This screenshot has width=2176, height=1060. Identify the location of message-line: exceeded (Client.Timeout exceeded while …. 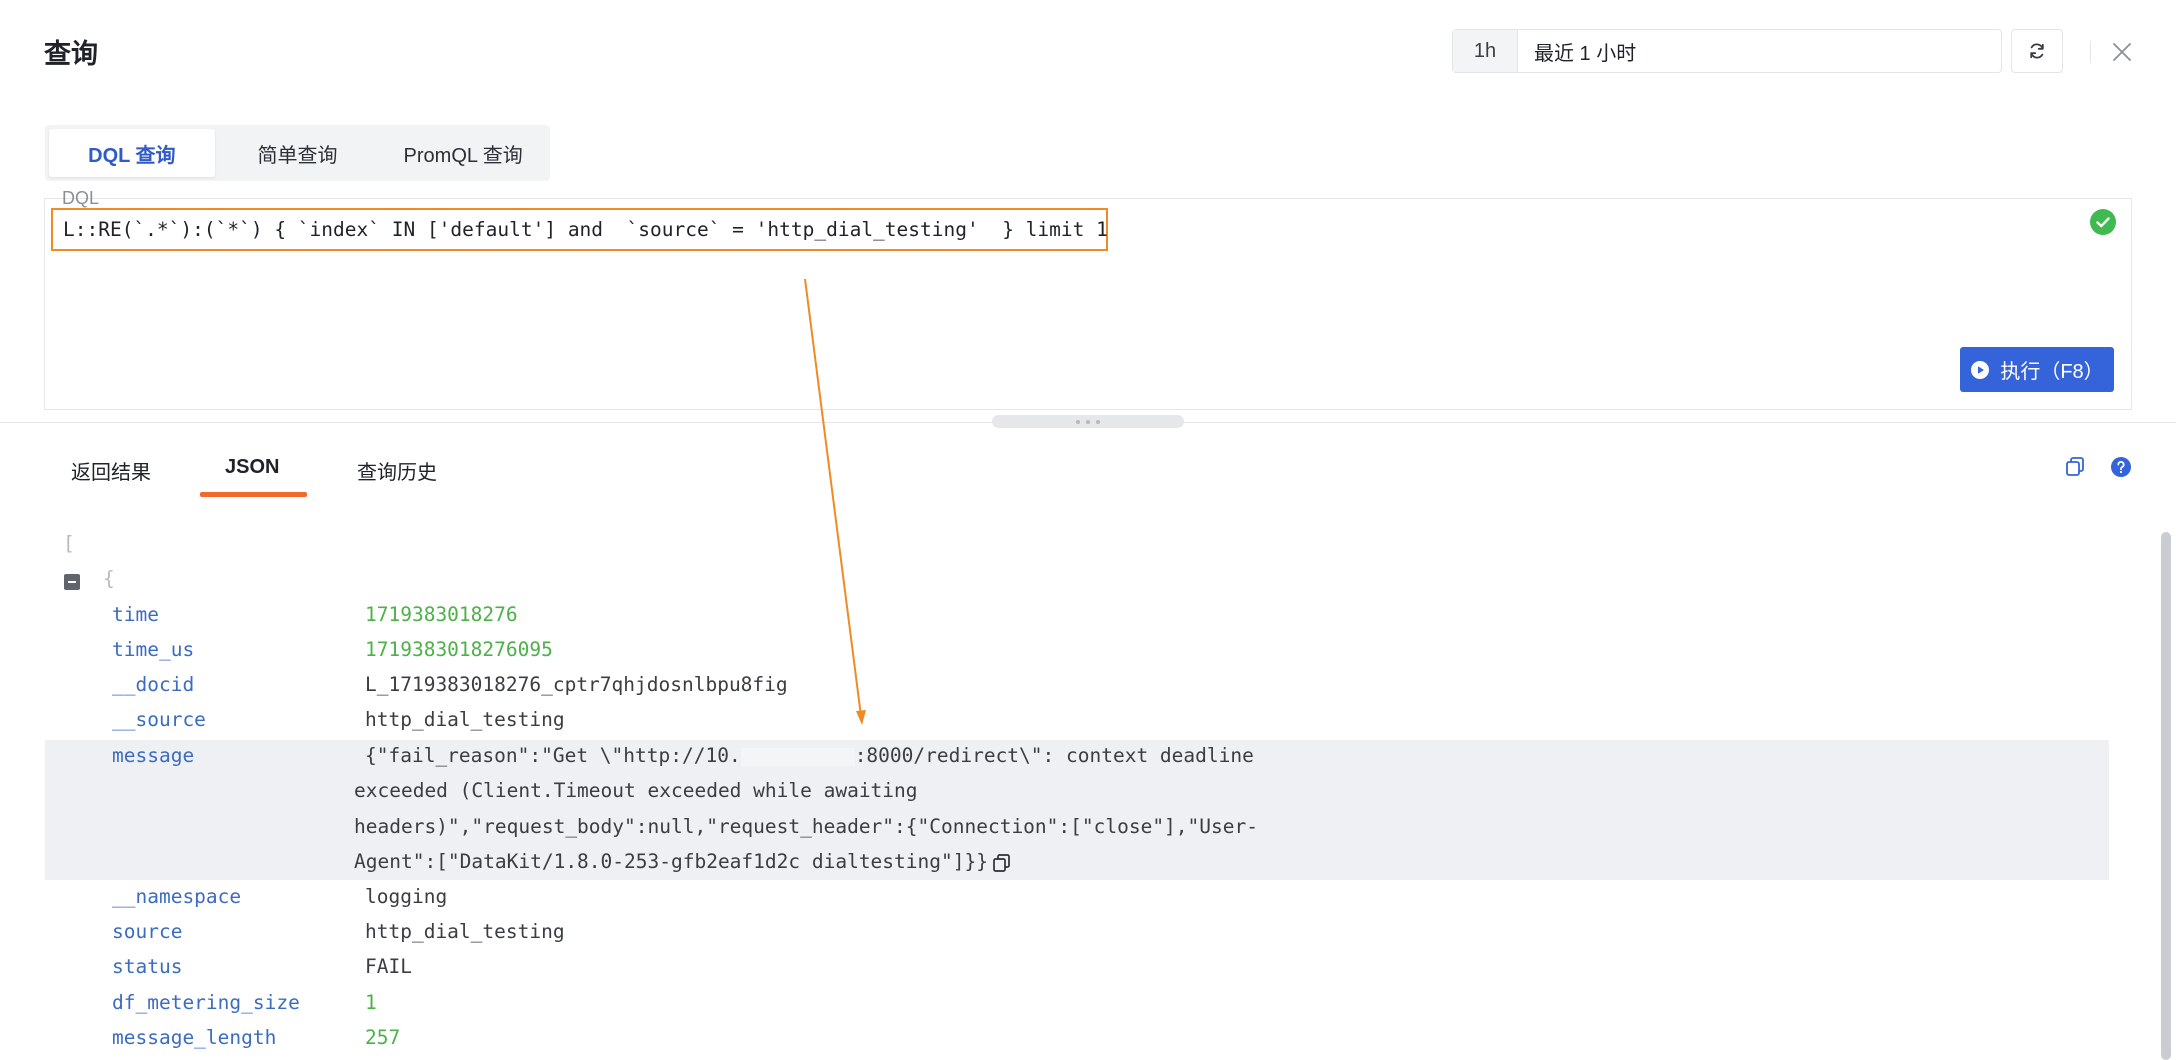
(636, 790).